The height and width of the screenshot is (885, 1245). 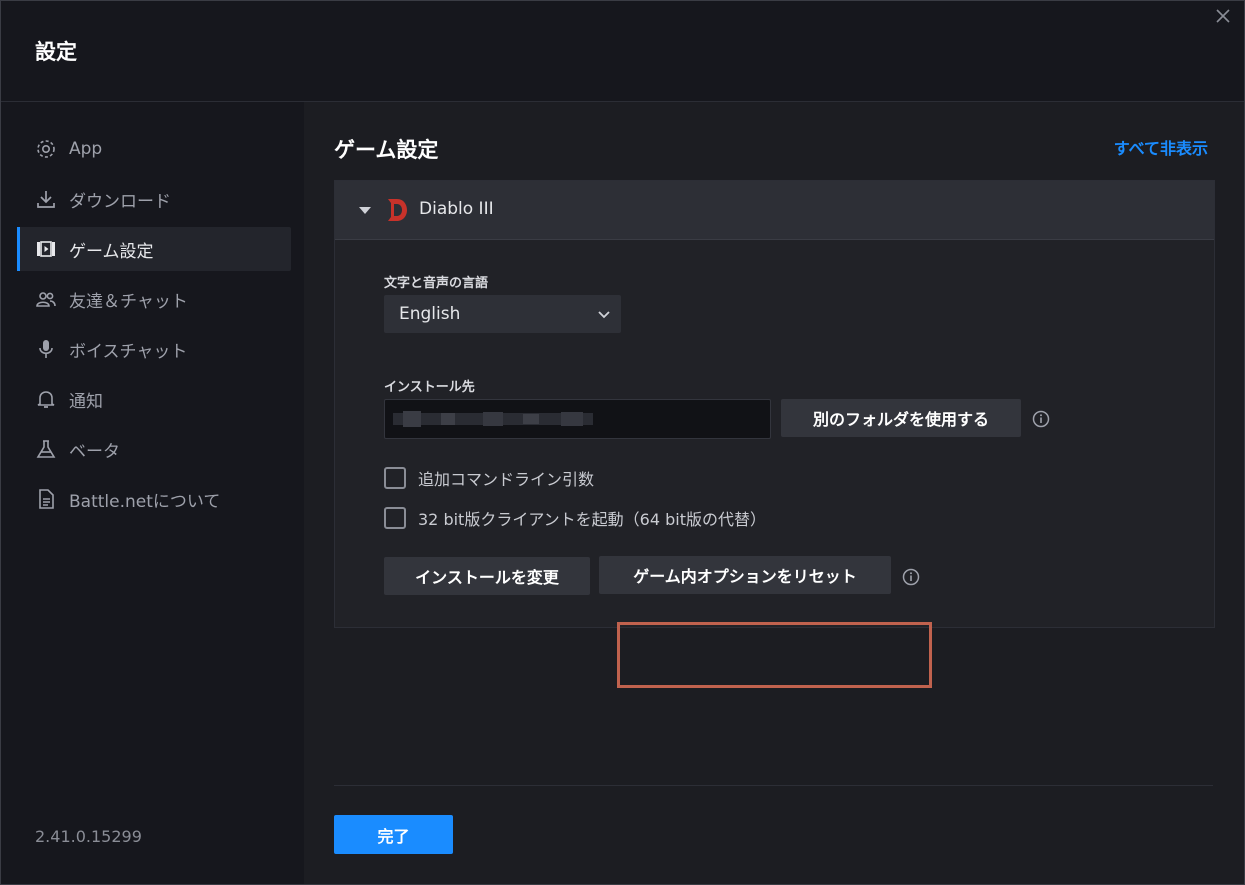 What do you see at coordinates (86, 149) in the screenshot?
I see `sidebar-item-label: App` at bounding box center [86, 149].